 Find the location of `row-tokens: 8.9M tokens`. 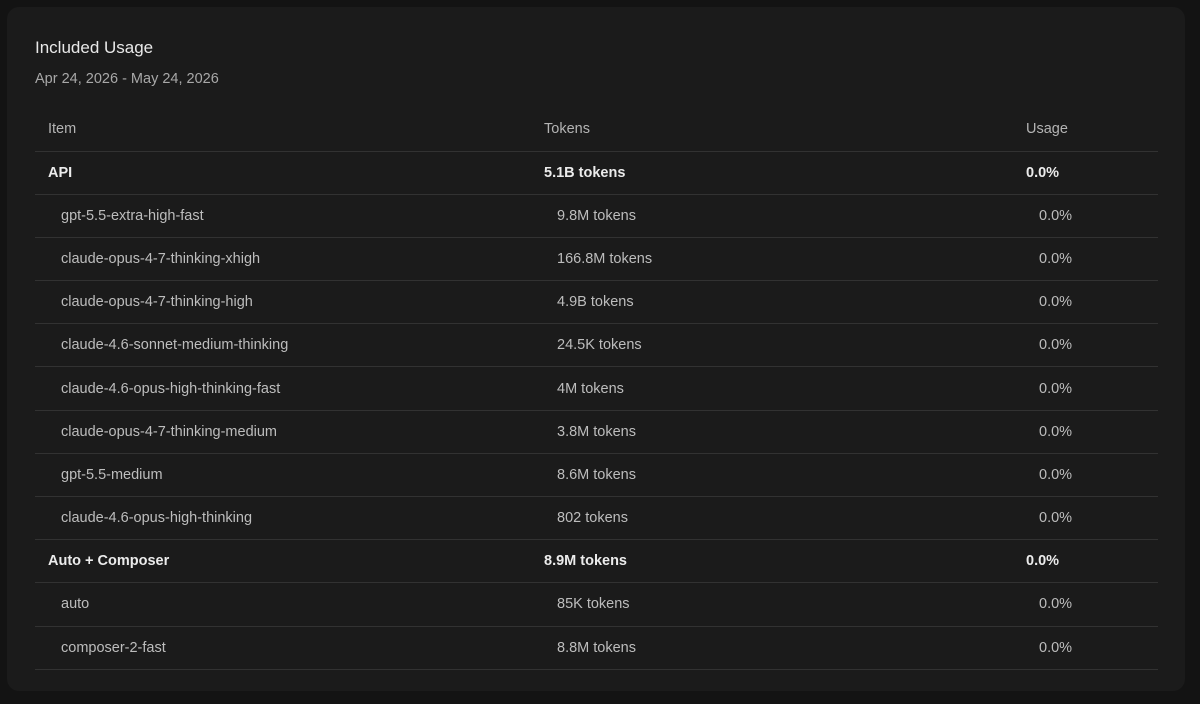

row-tokens: 8.9M tokens is located at coordinates (585, 561).